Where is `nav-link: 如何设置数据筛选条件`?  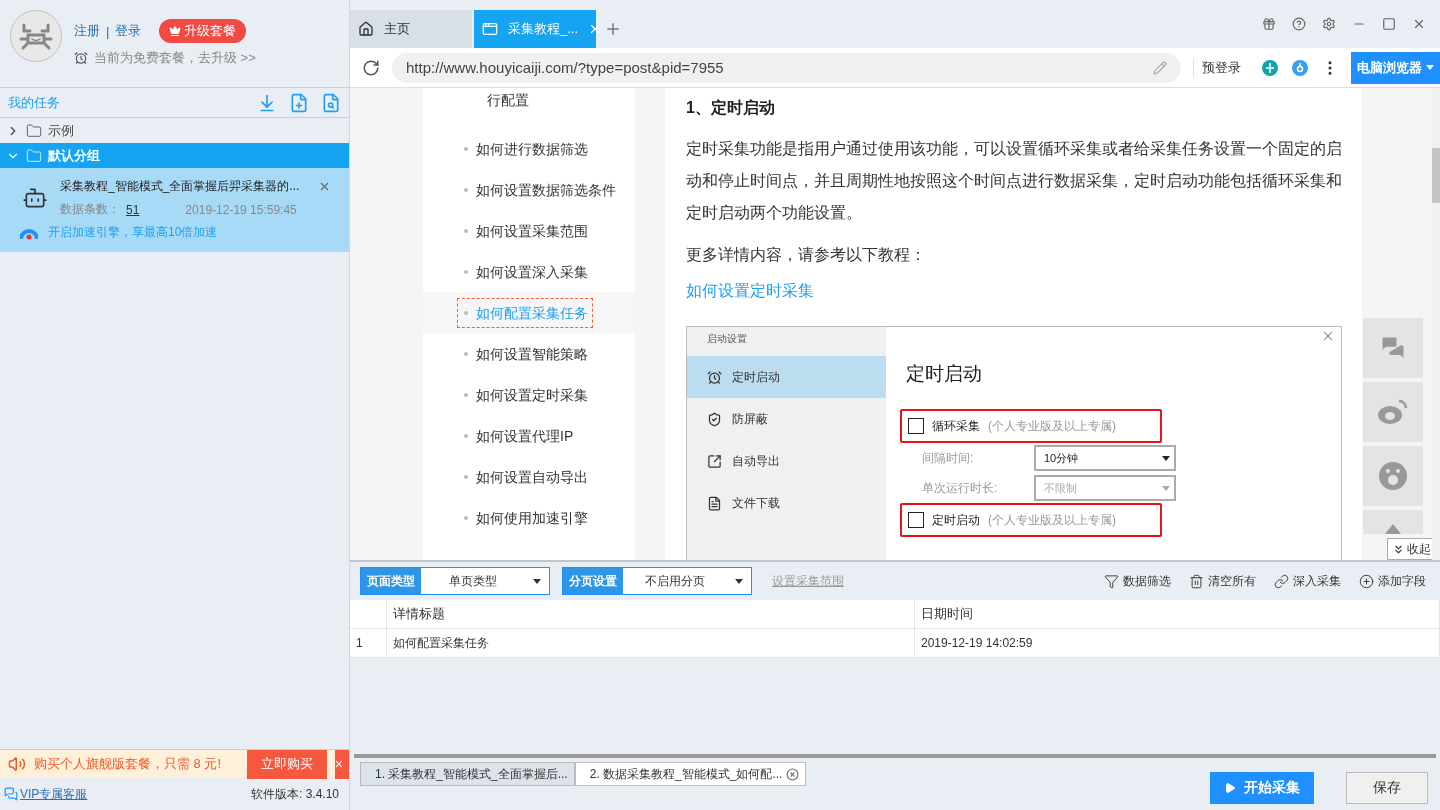
nav-link: 如何设置数据筛选条件 is located at coordinates (539, 189).